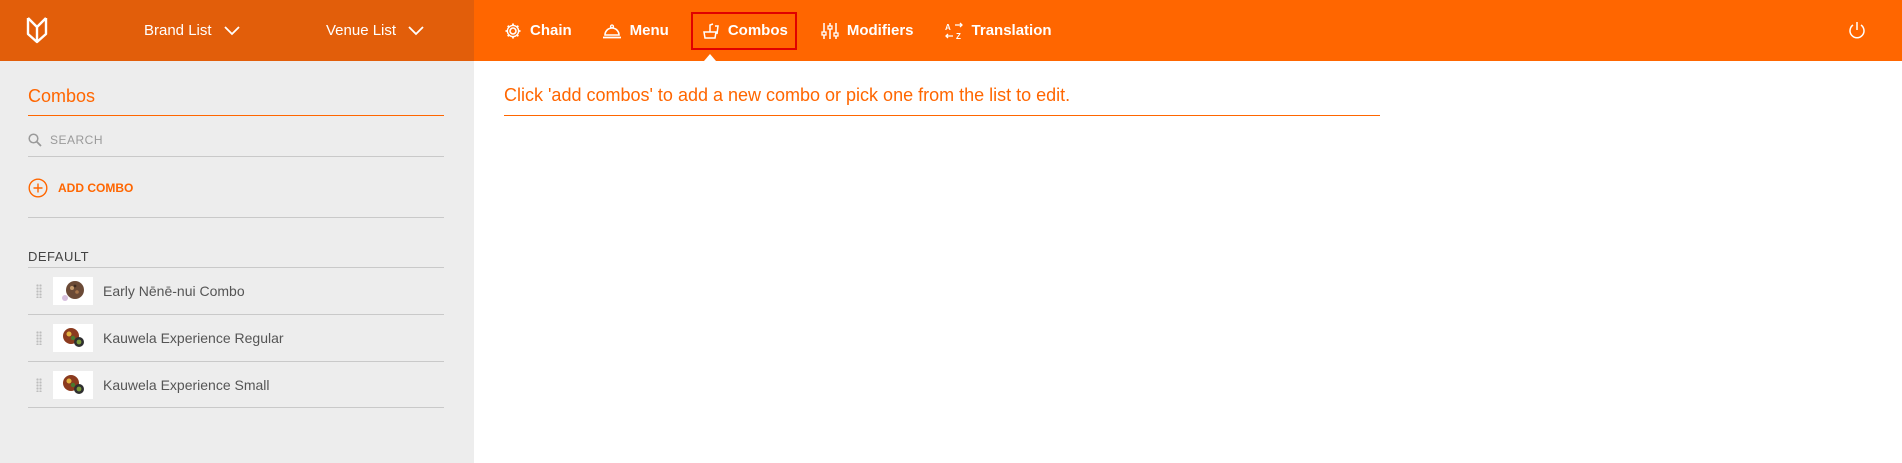  What do you see at coordinates (37, 30) in the screenshot?
I see `app-logo-icon` at bounding box center [37, 30].